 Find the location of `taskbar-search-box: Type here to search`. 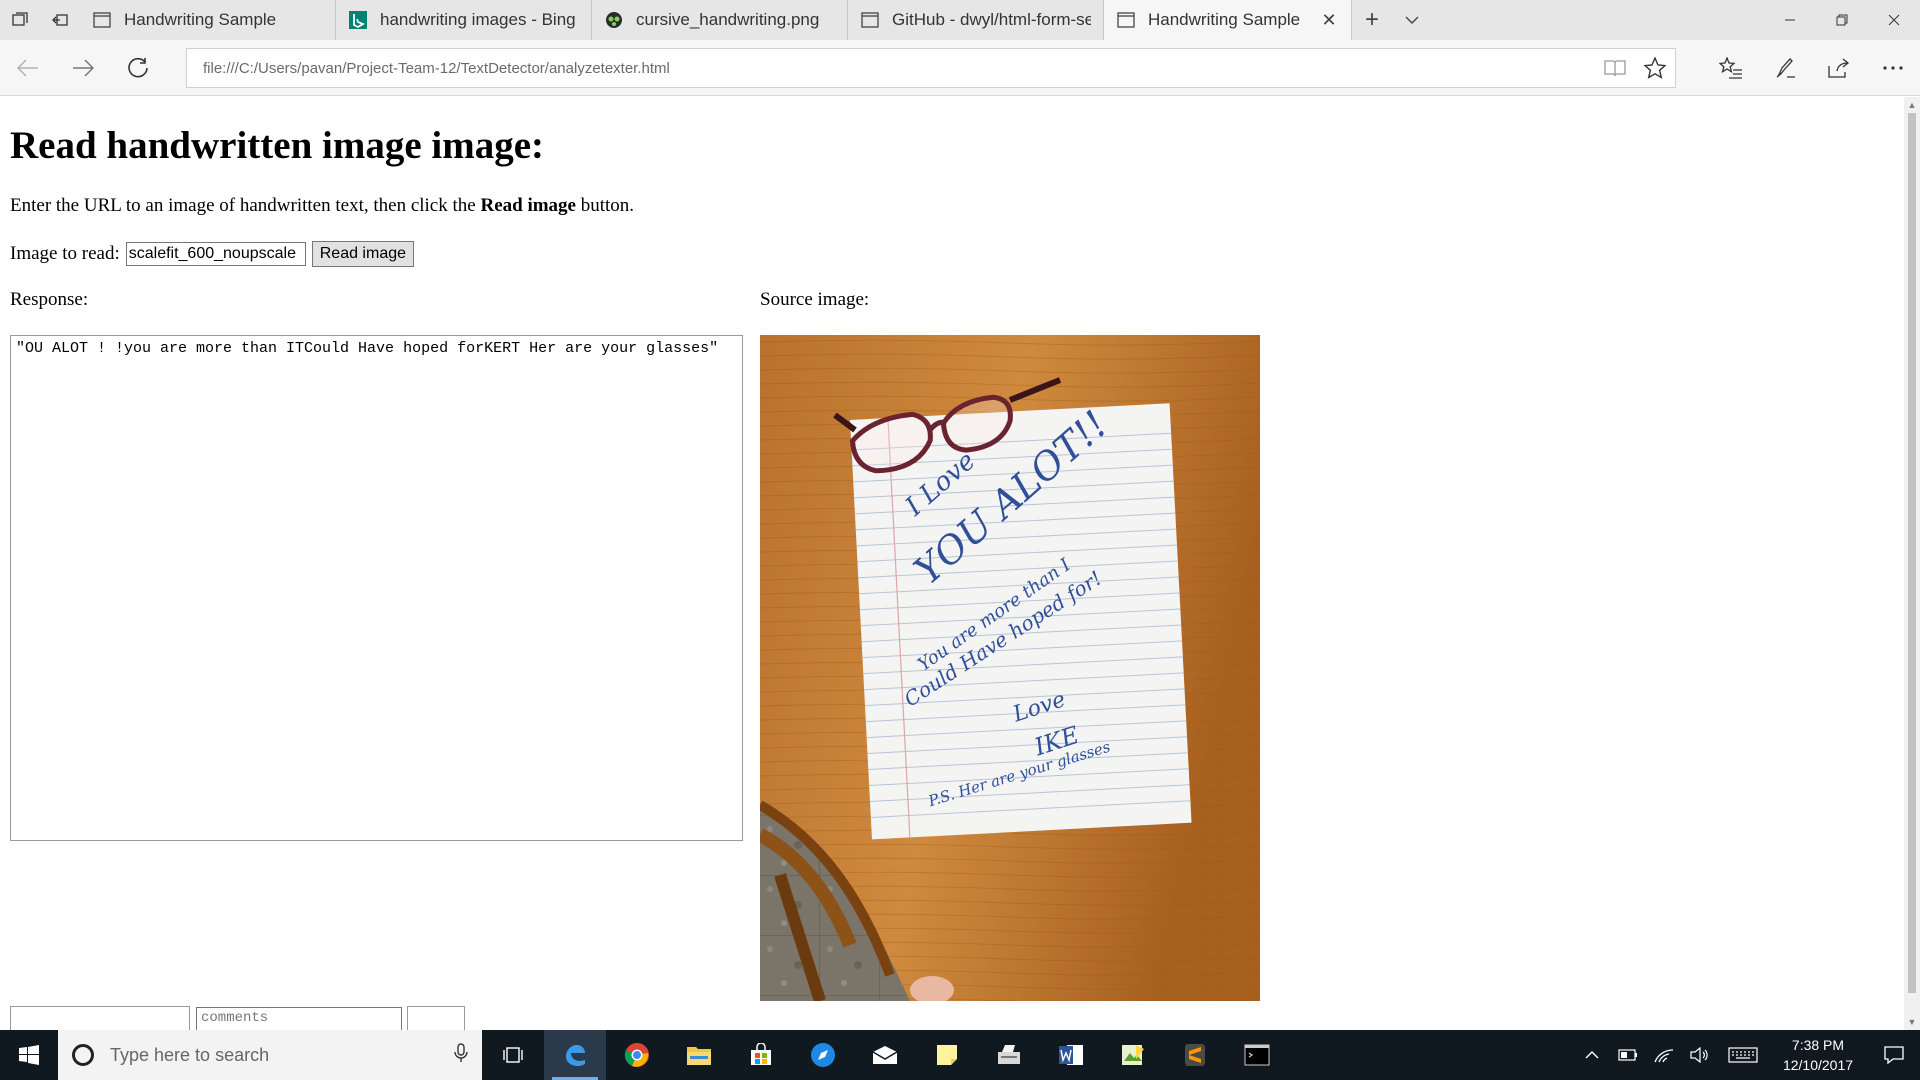

taskbar-search-box: Type here to search is located at coordinates (270, 1055).